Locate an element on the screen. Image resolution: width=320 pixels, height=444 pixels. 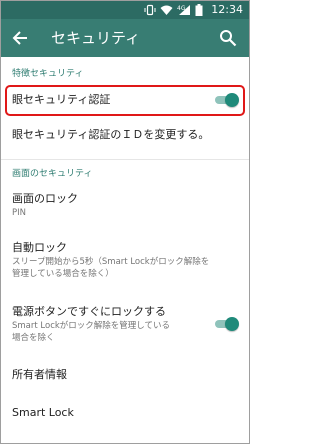
app-bar: セキュリティ is located at coordinates (125, 38).